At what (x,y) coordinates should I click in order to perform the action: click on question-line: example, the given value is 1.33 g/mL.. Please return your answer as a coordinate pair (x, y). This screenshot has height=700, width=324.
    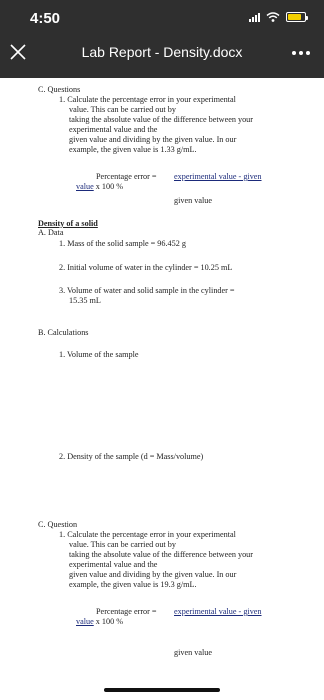
    Looking at the image, I should click on (133, 149).